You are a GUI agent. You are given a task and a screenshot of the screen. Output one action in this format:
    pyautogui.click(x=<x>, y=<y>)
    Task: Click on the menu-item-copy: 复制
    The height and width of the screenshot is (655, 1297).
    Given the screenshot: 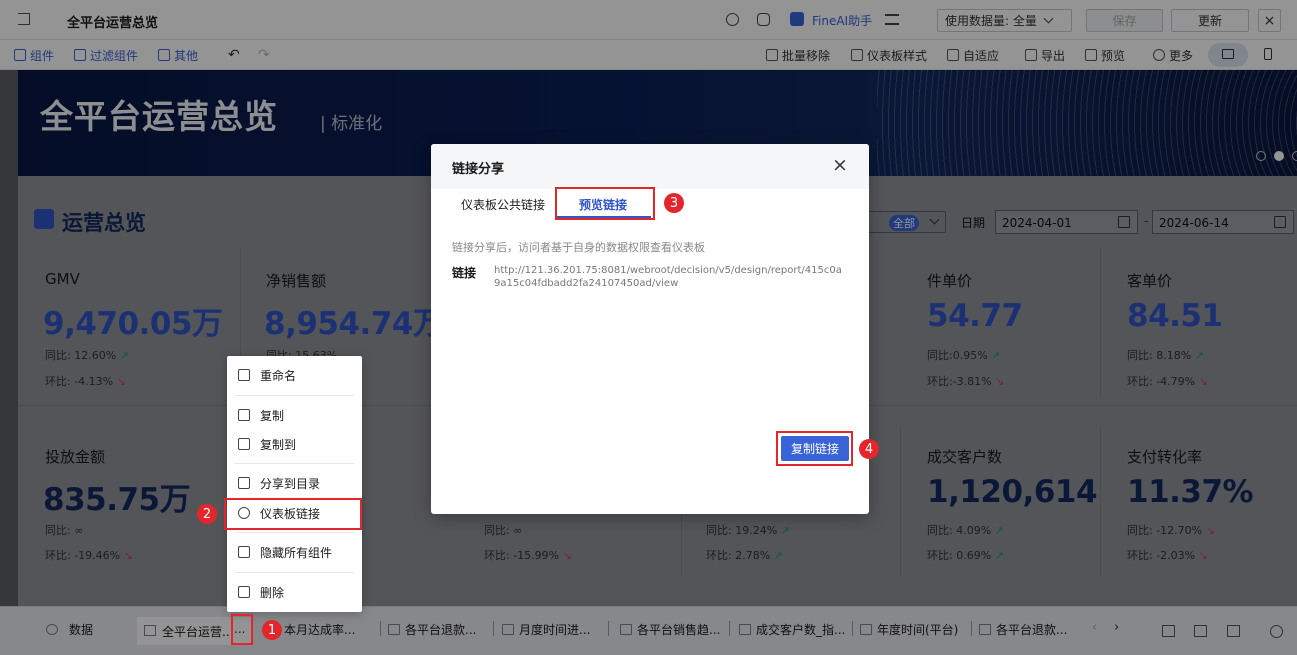 What is the action you would take?
    pyautogui.click(x=294, y=415)
    